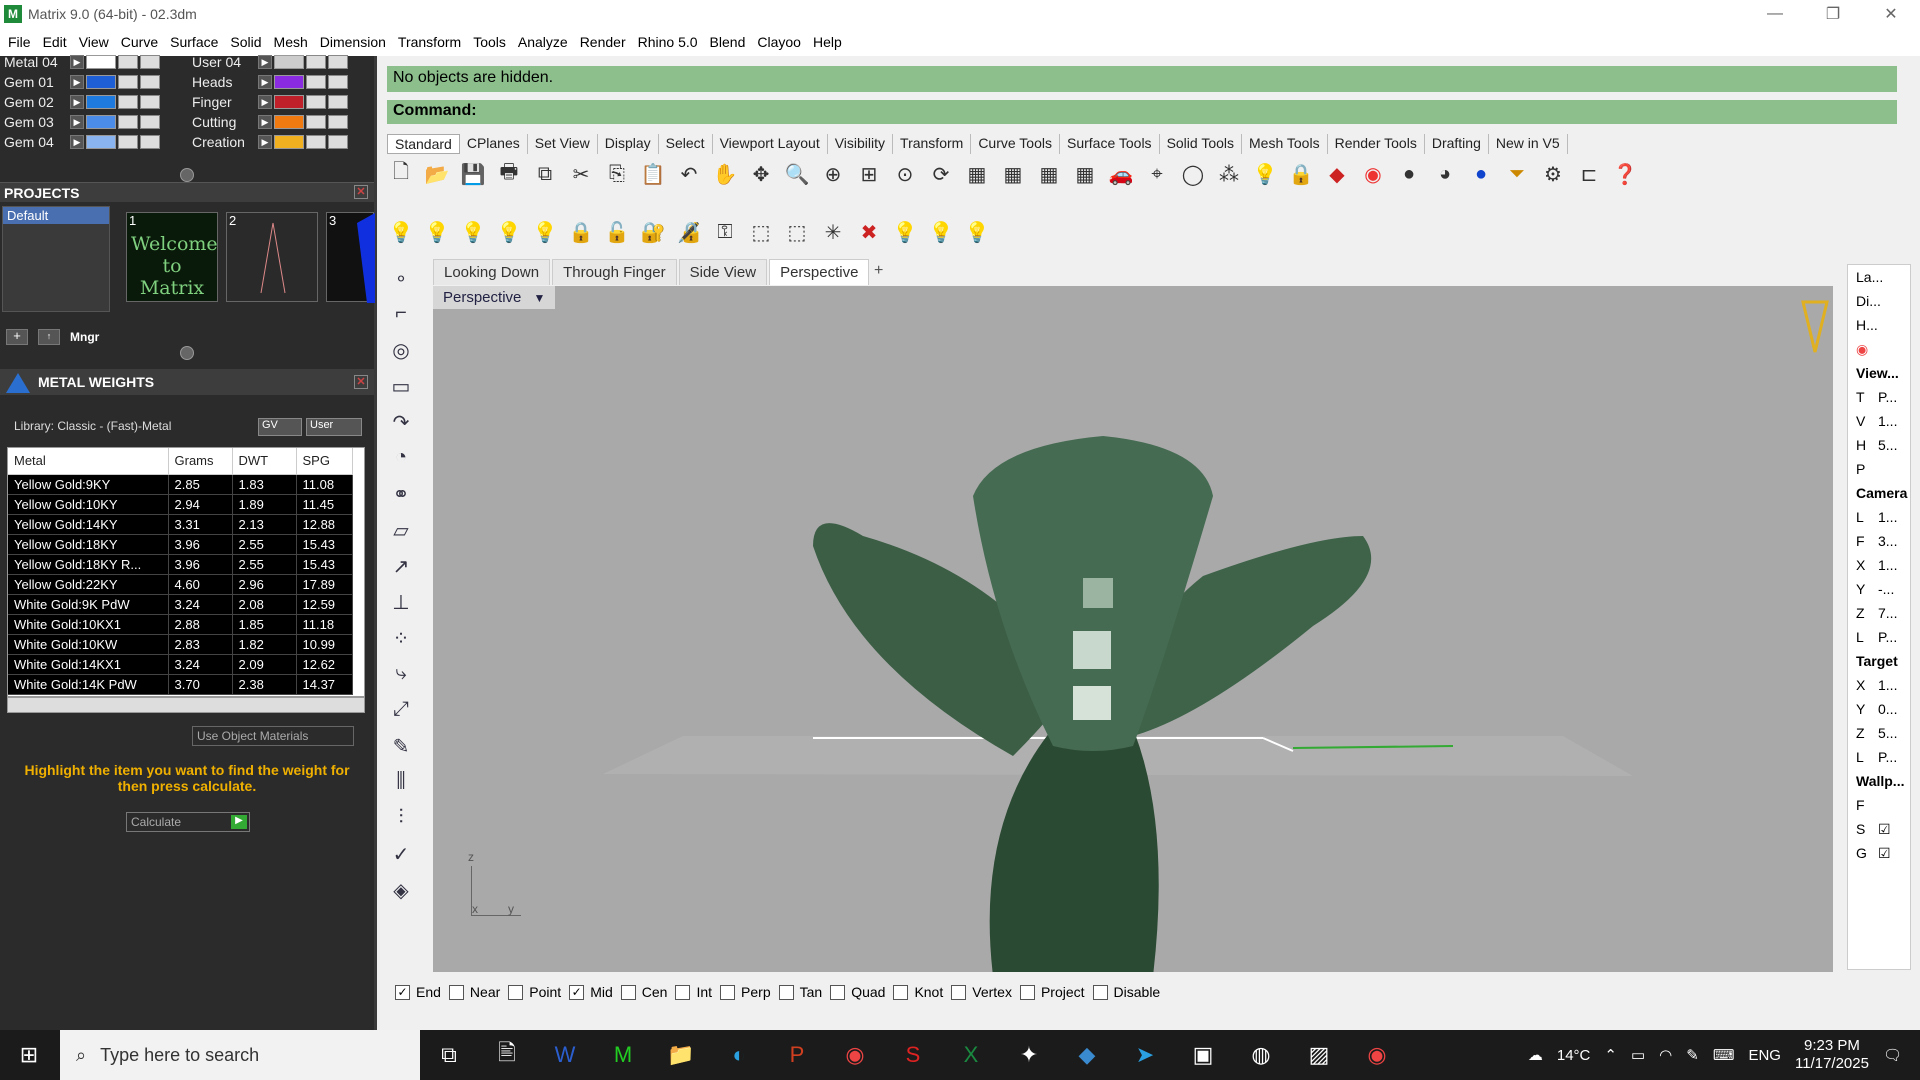 The image size is (1920, 1080). Describe the element at coordinates (83, 121) in the screenshot. I see `layer-row: Gem 03 ▶` at that location.